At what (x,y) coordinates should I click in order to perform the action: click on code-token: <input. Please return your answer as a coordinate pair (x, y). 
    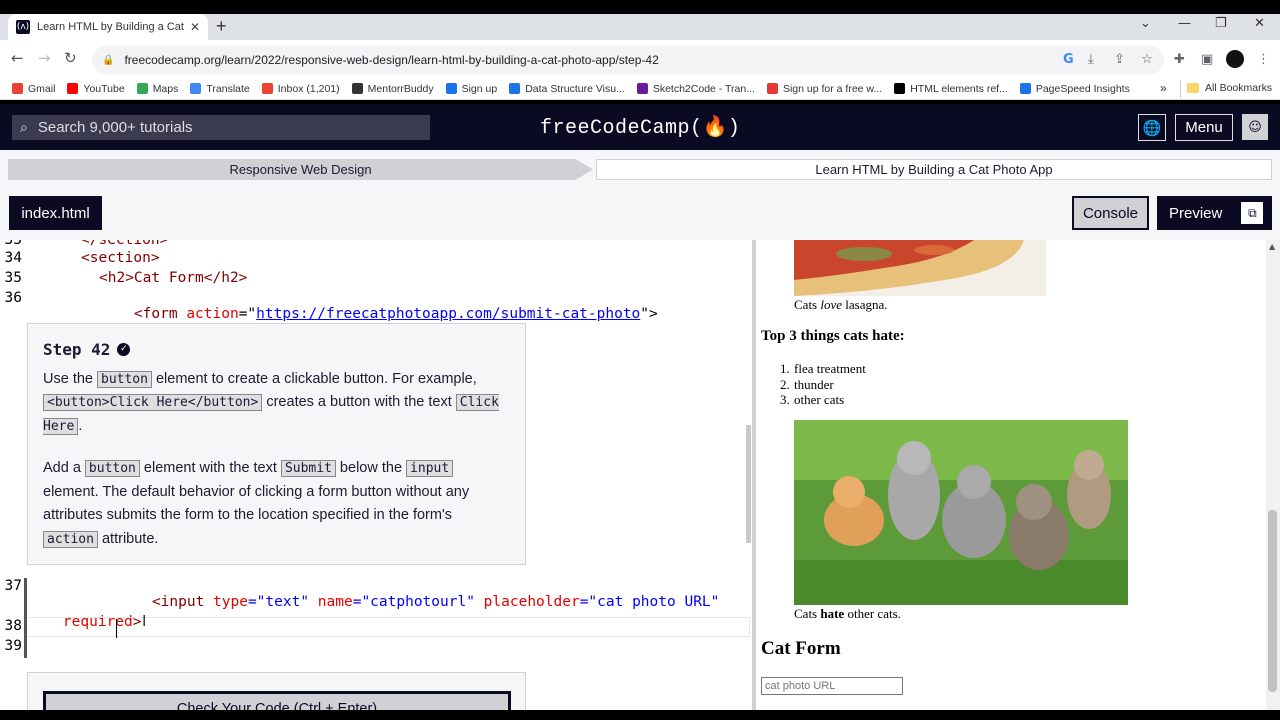
    Looking at the image, I should click on (182, 602).